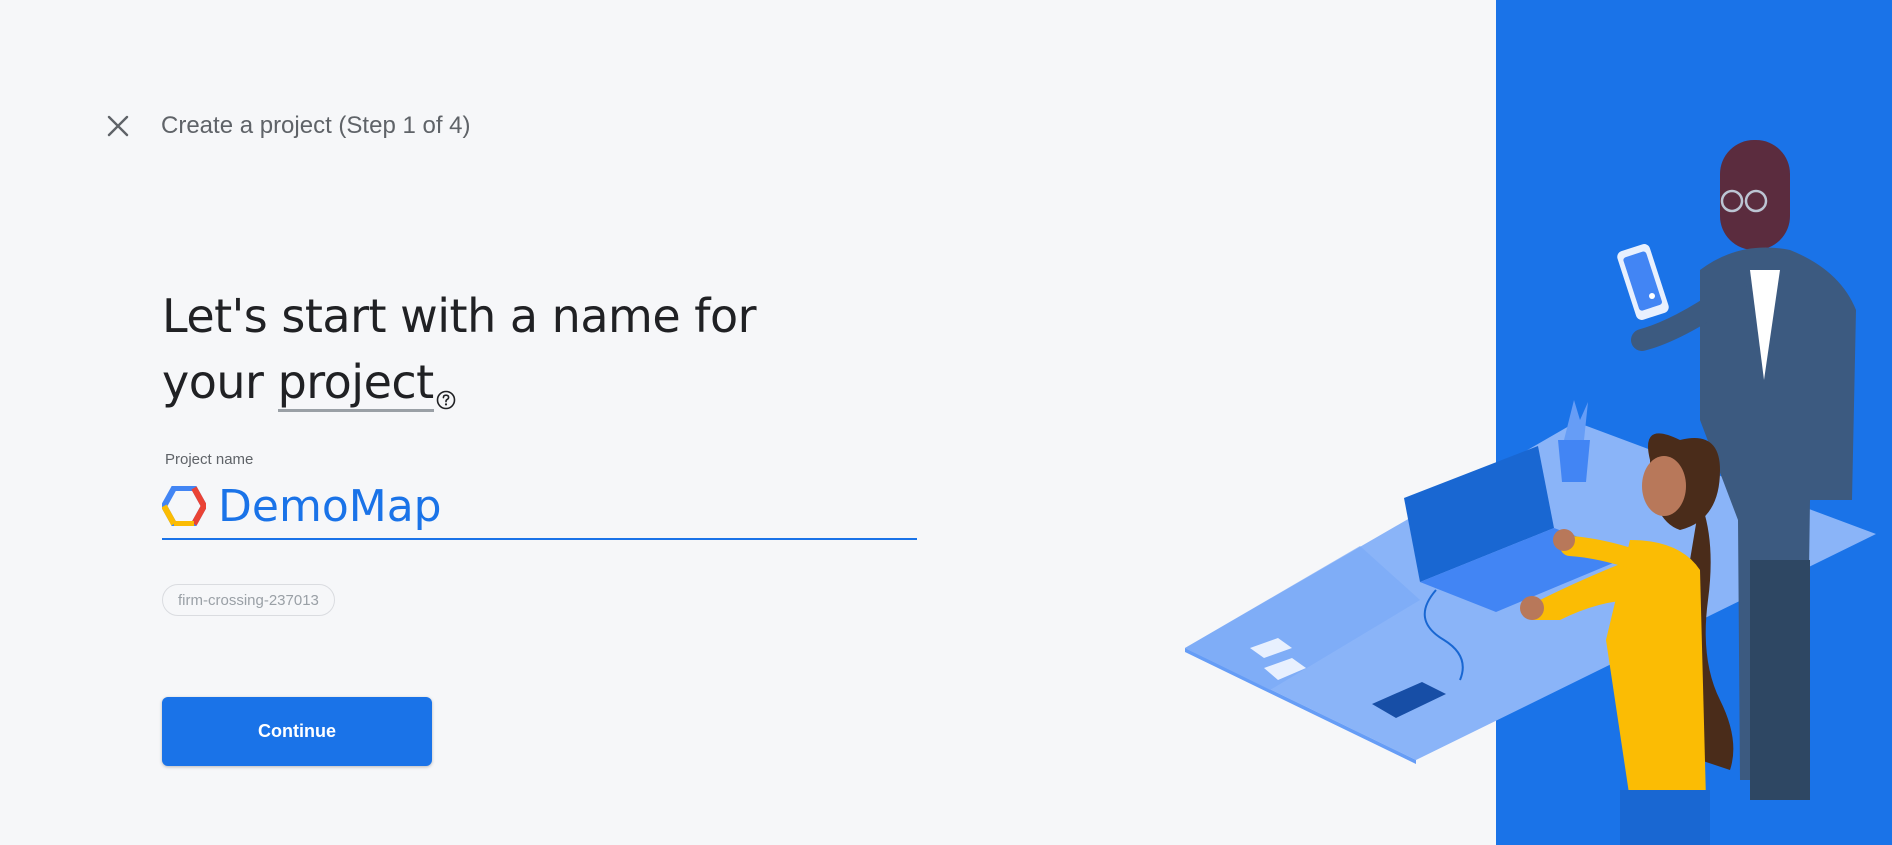 The image size is (1892, 845). I want to click on project-name-label: Project name, so click(209, 459).